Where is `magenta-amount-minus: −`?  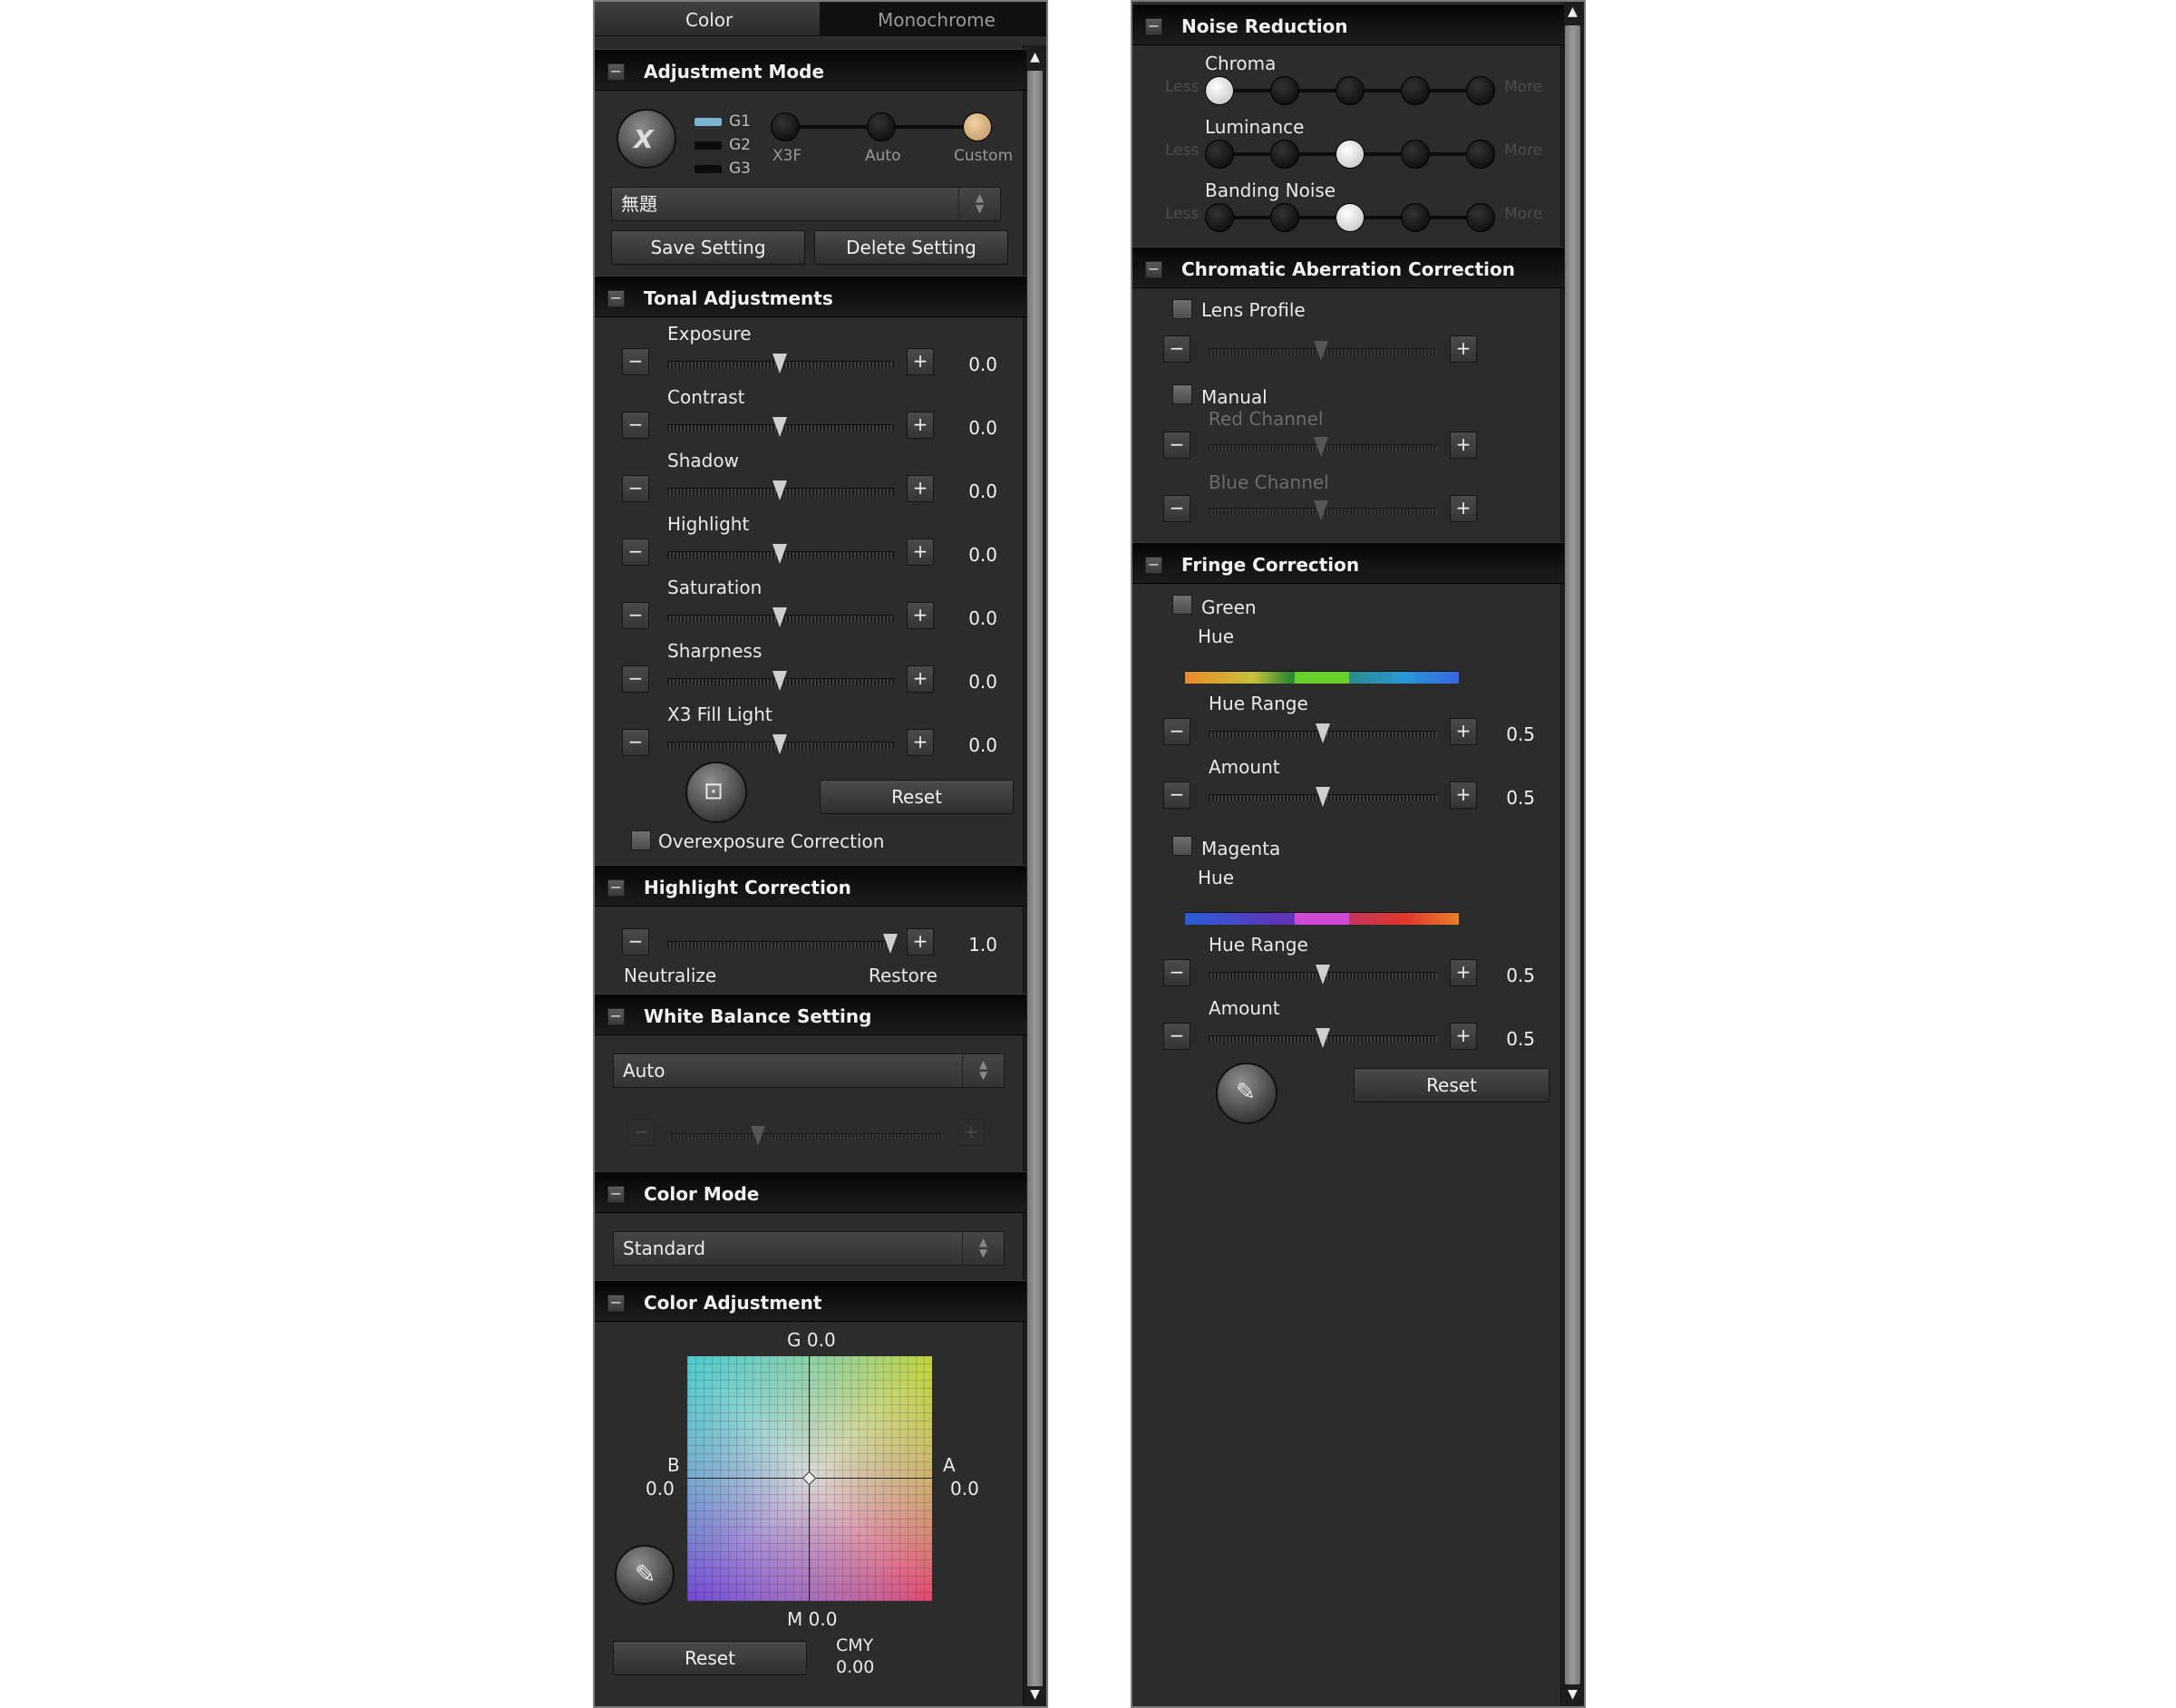
magenta-amount-minus: − is located at coordinates (1176, 1036).